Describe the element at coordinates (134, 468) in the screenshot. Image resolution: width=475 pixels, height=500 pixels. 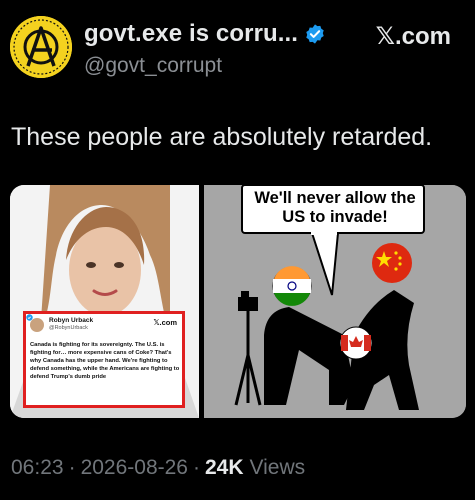
I see `post-date: 2026-08-26` at that location.